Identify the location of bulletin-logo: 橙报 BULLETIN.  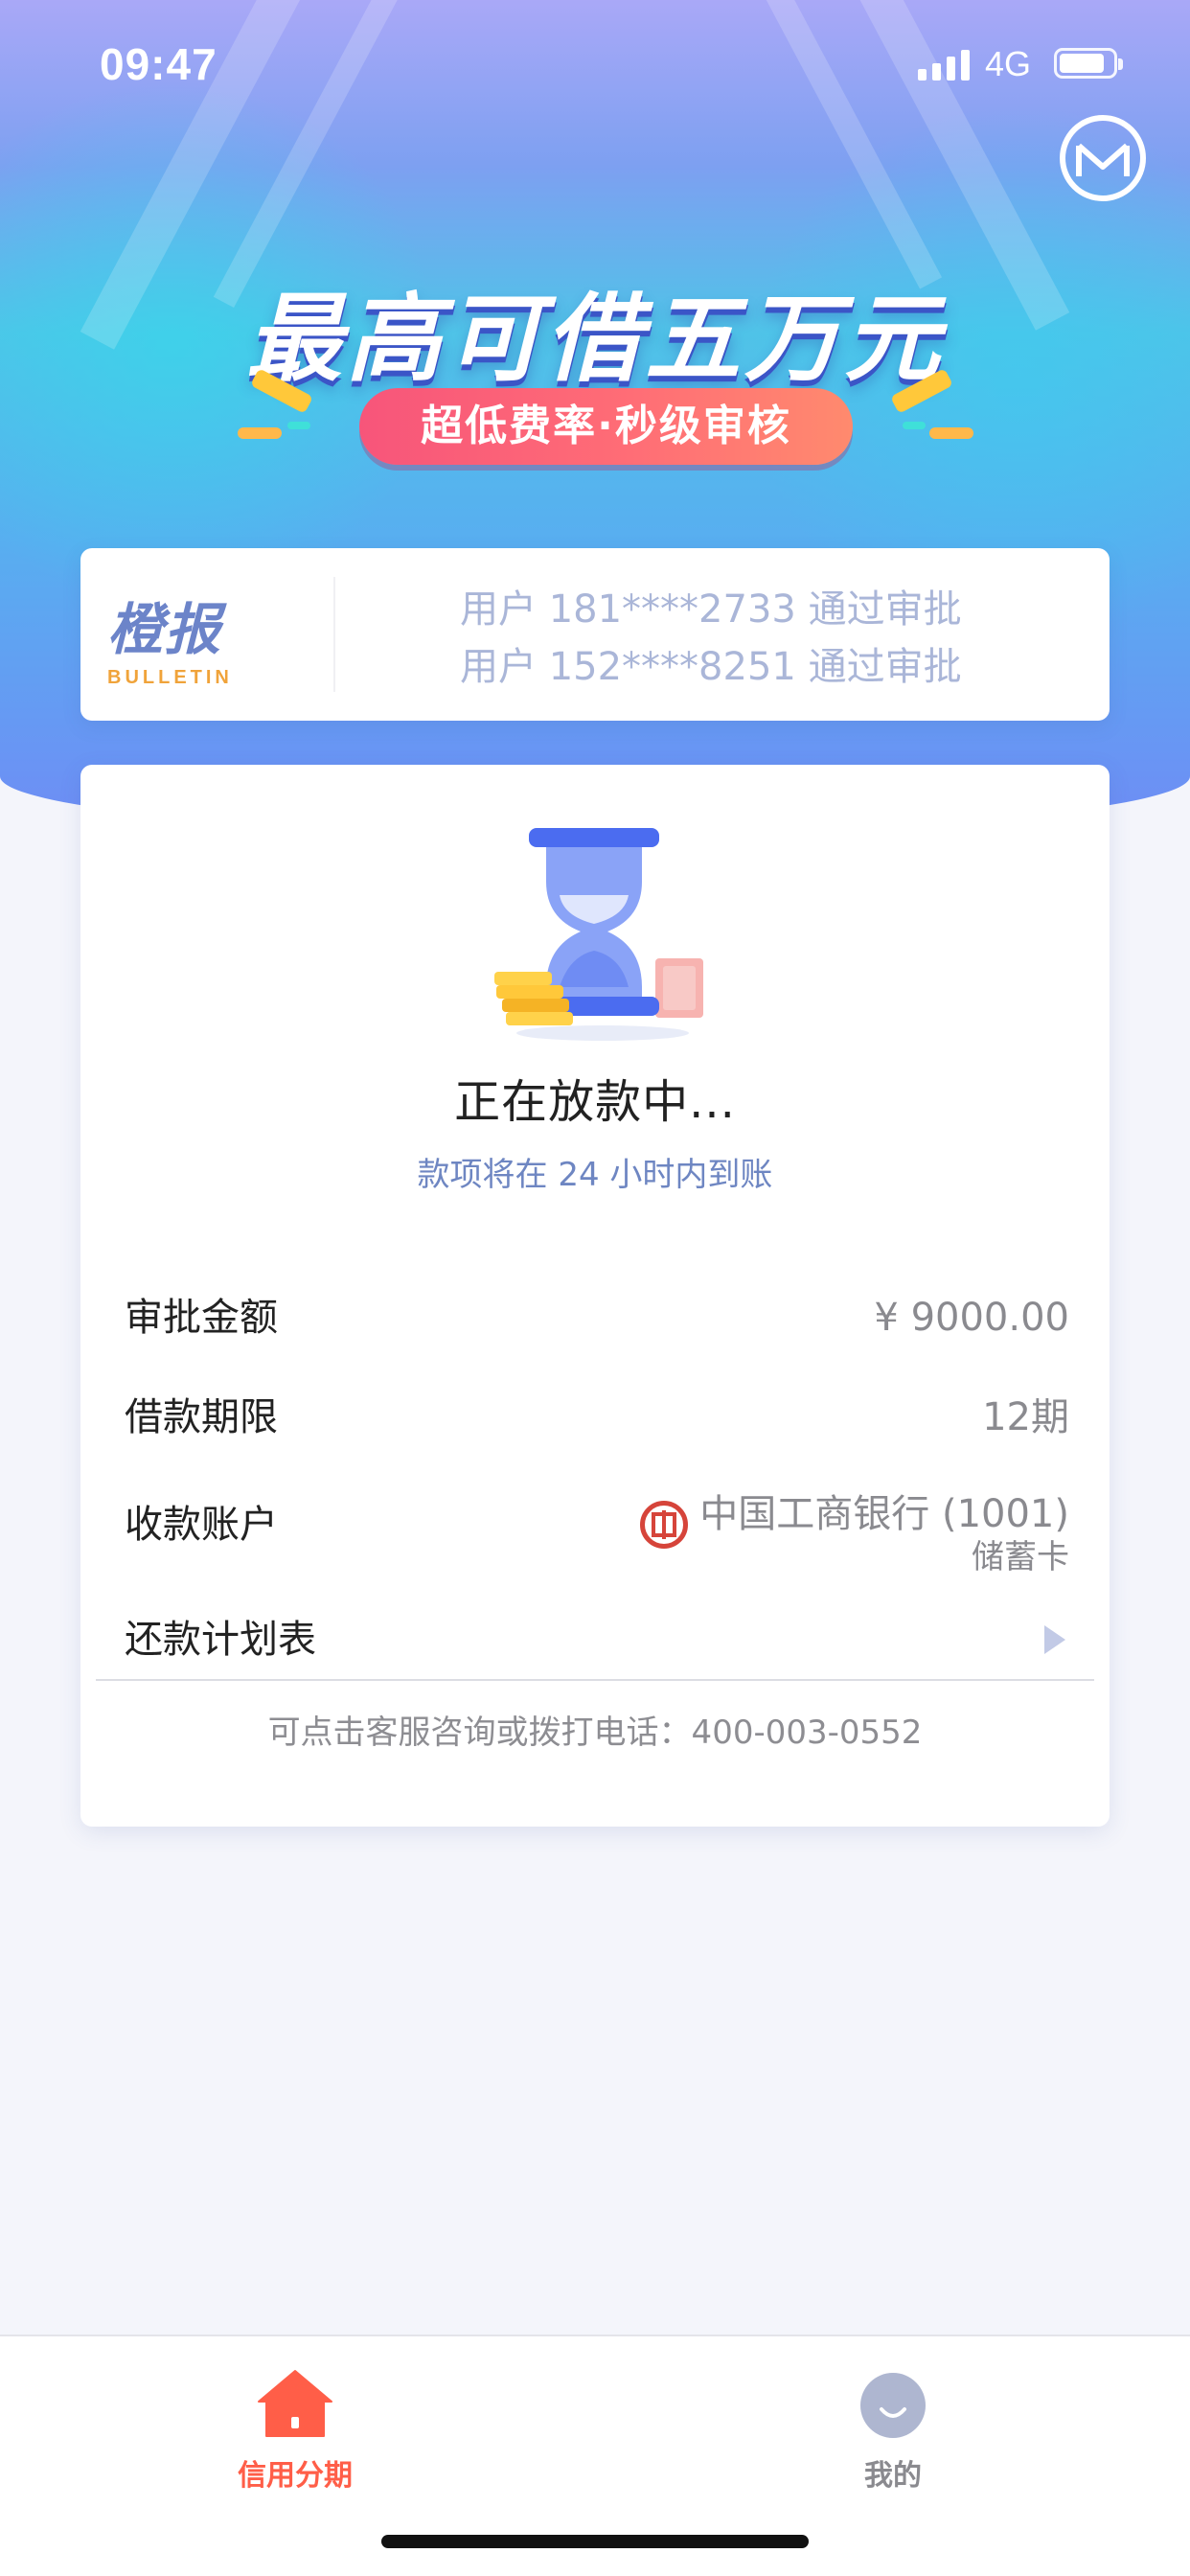
(184, 637).